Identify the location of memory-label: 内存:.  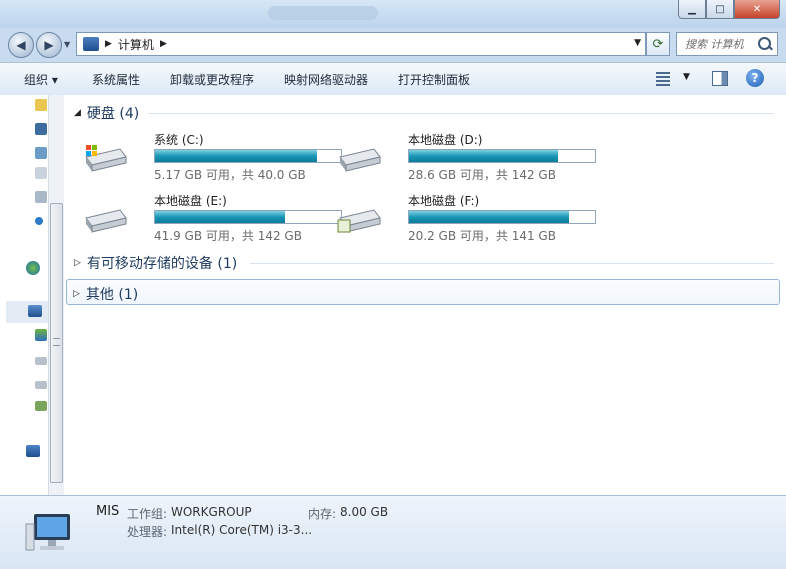
(322, 514).